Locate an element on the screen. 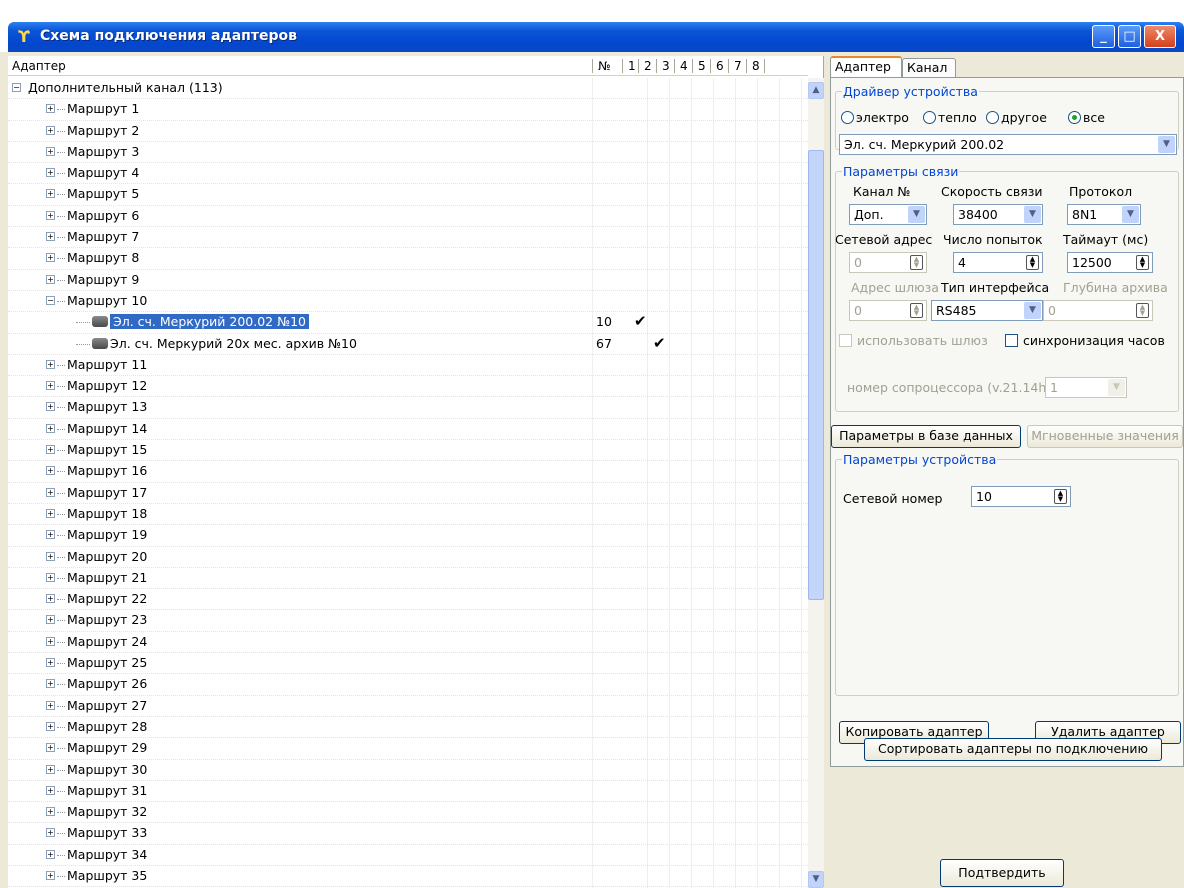 The width and height of the screenshot is (1184, 888). tree-row-device: Эл. сч. Меркурий 20х мес. архив №10 67 ✔ is located at coordinates (408, 344).